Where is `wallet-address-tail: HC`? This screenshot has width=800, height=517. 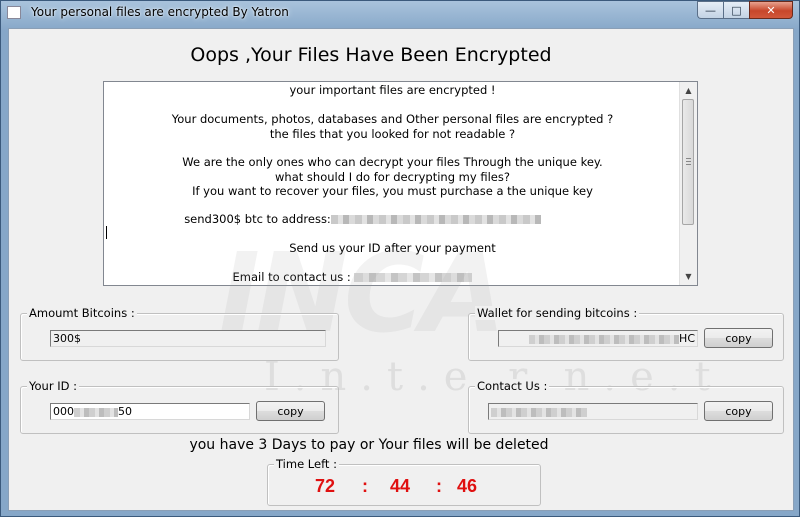
wallet-address-tail: HC is located at coordinates (687, 338).